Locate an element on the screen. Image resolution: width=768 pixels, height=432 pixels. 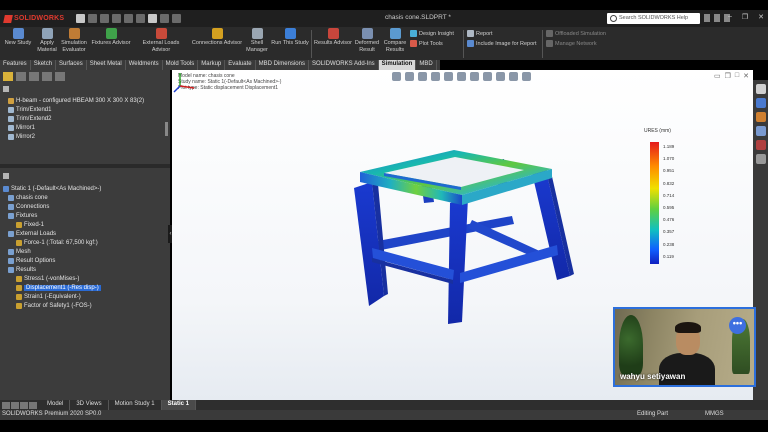
tab-weldments: Weldments is located at coordinates (144, 65).